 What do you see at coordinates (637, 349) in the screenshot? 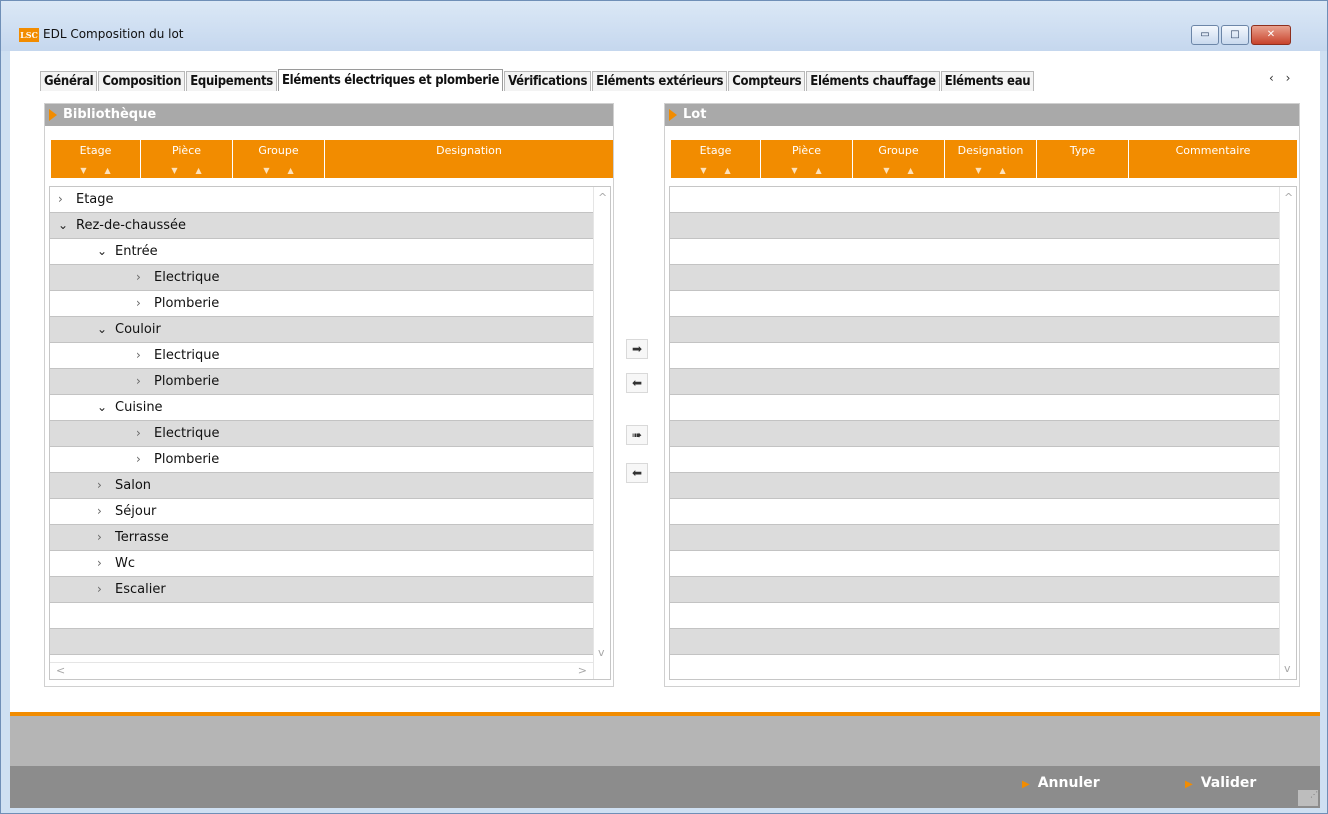
I see `move-right-button: ➡` at bounding box center [637, 349].